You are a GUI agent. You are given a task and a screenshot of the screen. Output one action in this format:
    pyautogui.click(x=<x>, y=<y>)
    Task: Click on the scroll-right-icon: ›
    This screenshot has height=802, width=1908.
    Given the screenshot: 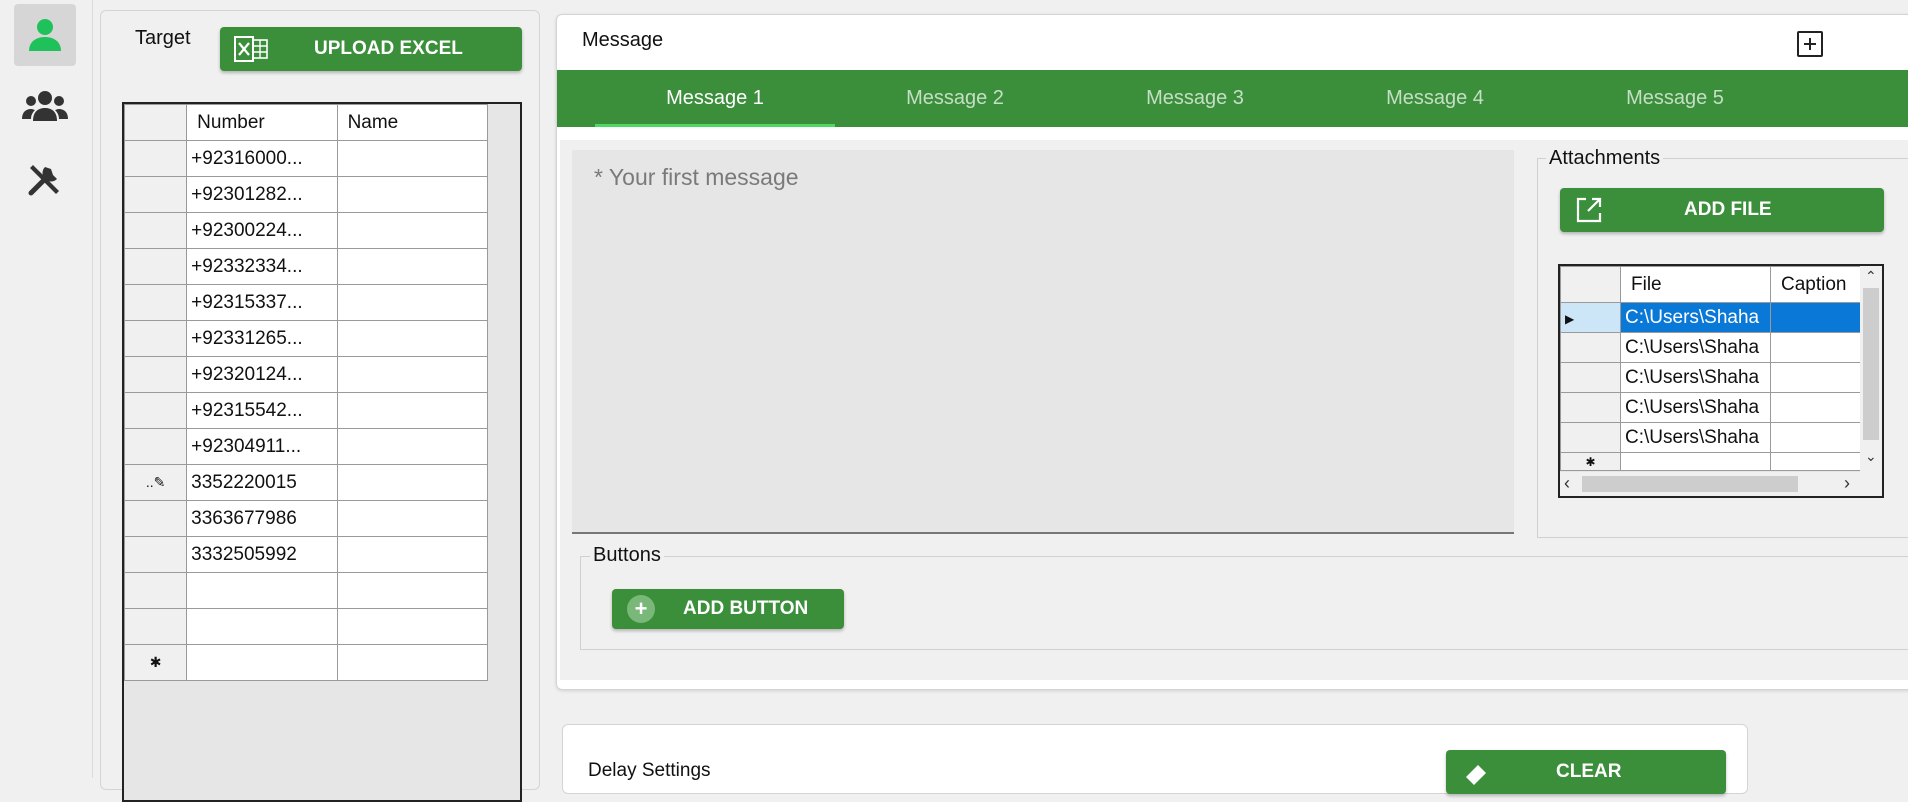 What is the action you would take?
    pyautogui.click(x=1847, y=483)
    